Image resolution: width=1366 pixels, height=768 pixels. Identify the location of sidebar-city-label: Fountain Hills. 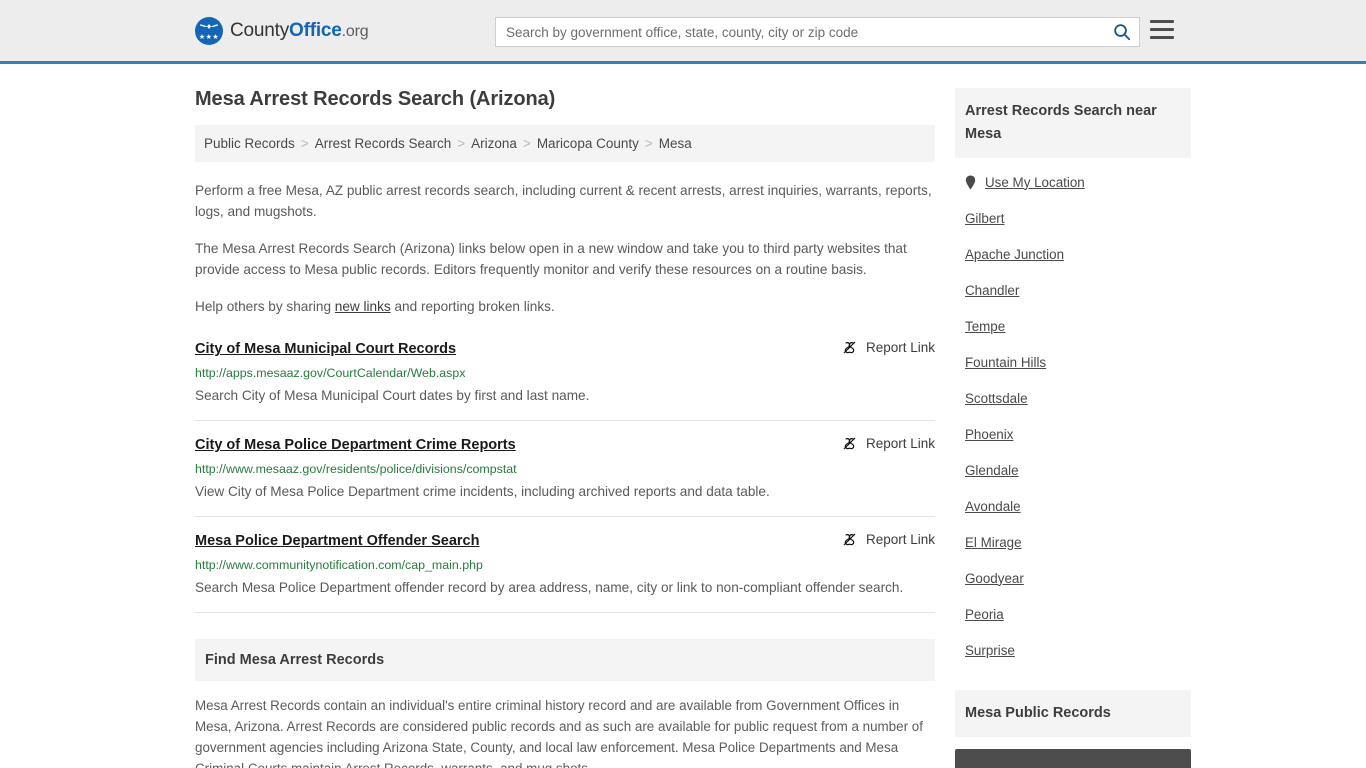
(1006, 362).